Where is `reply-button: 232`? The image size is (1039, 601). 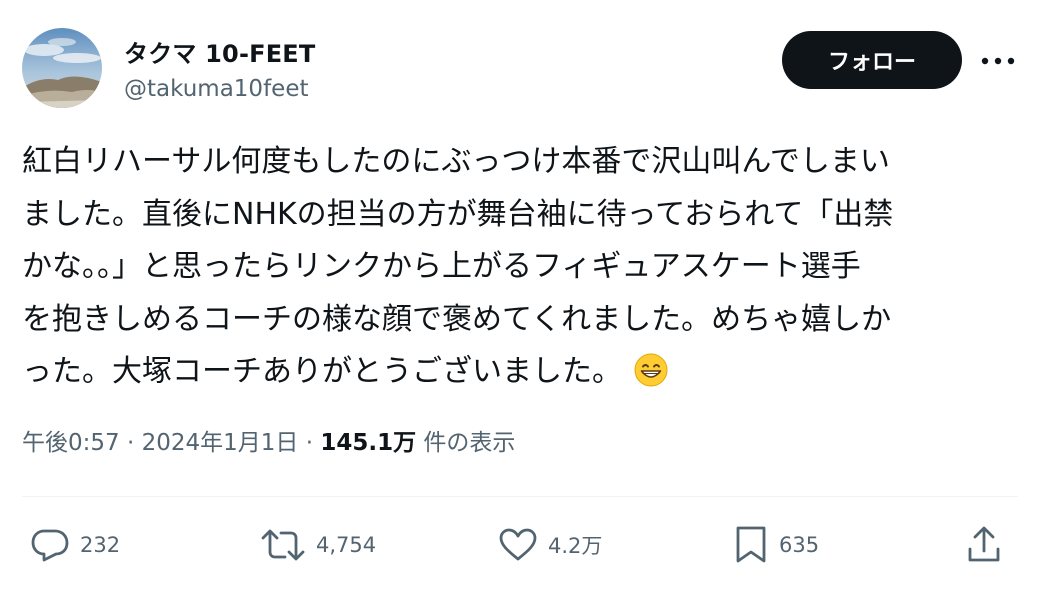
reply-button: 232 is located at coordinates (75, 545).